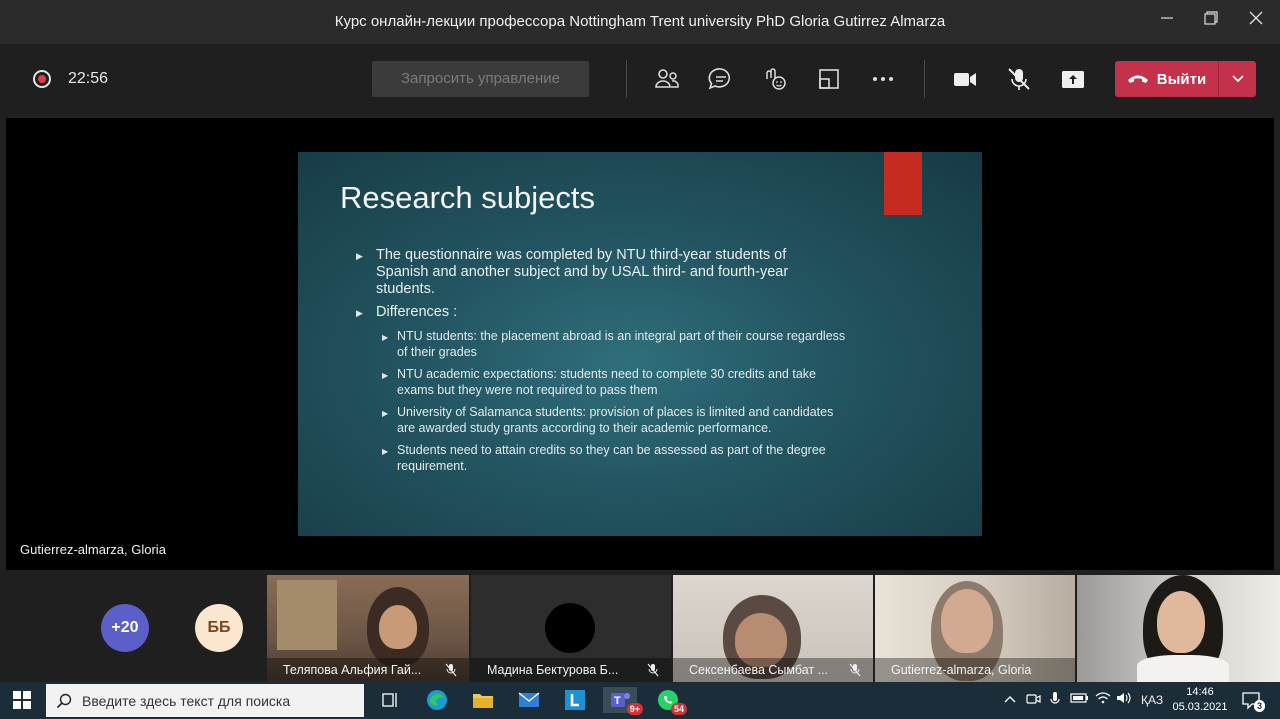 The height and width of the screenshot is (719, 1280). I want to click on slide-accent-bookmark, so click(903, 183).